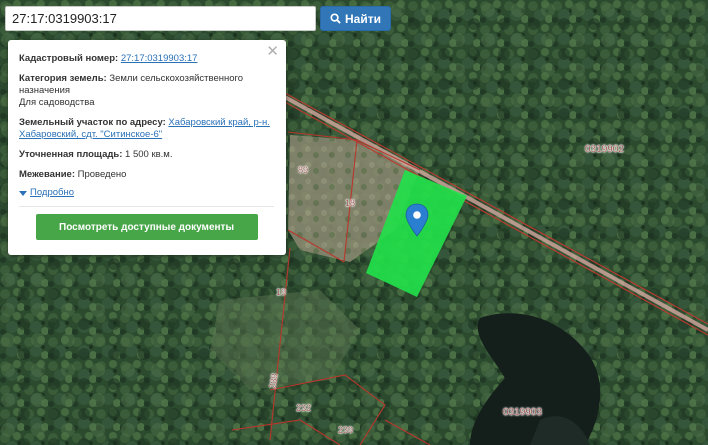 The height and width of the screenshot is (445, 708). What do you see at coordinates (92, 122) in the screenshot?
I see `address-label: Земельный участок по адресу:` at bounding box center [92, 122].